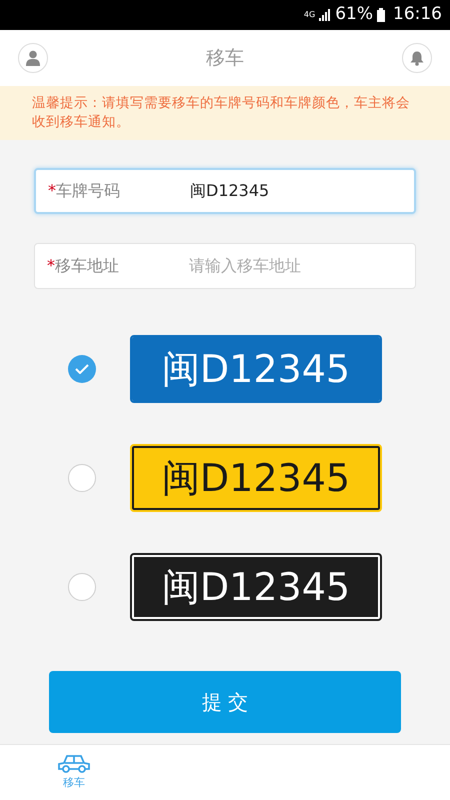 Image resolution: width=450 pixels, height=800 pixels. What do you see at coordinates (83, 266) in the screenshot?
I see `field-label: *移车地址` at bounding box center [83, 266].